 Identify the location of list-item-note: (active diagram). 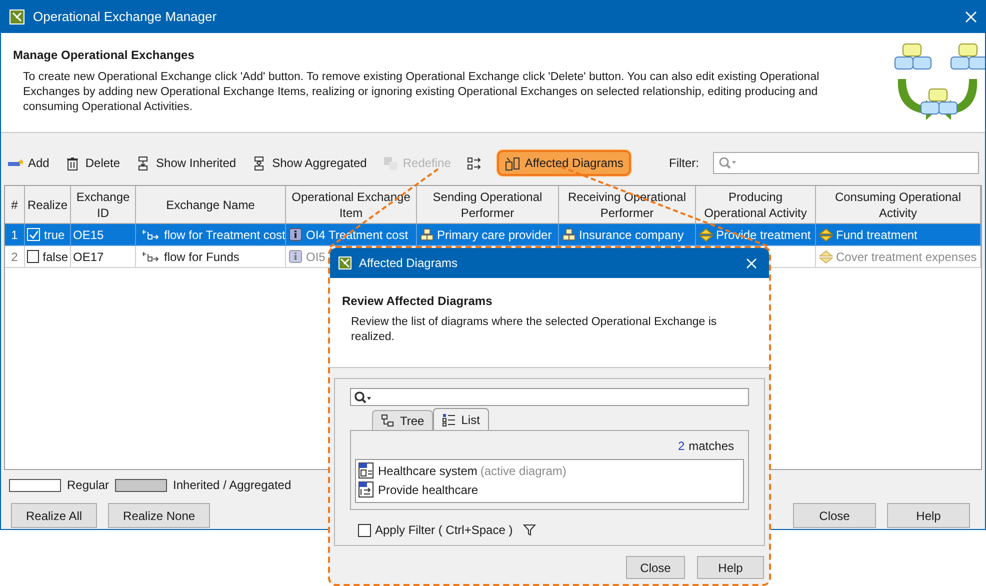
(523, 471).